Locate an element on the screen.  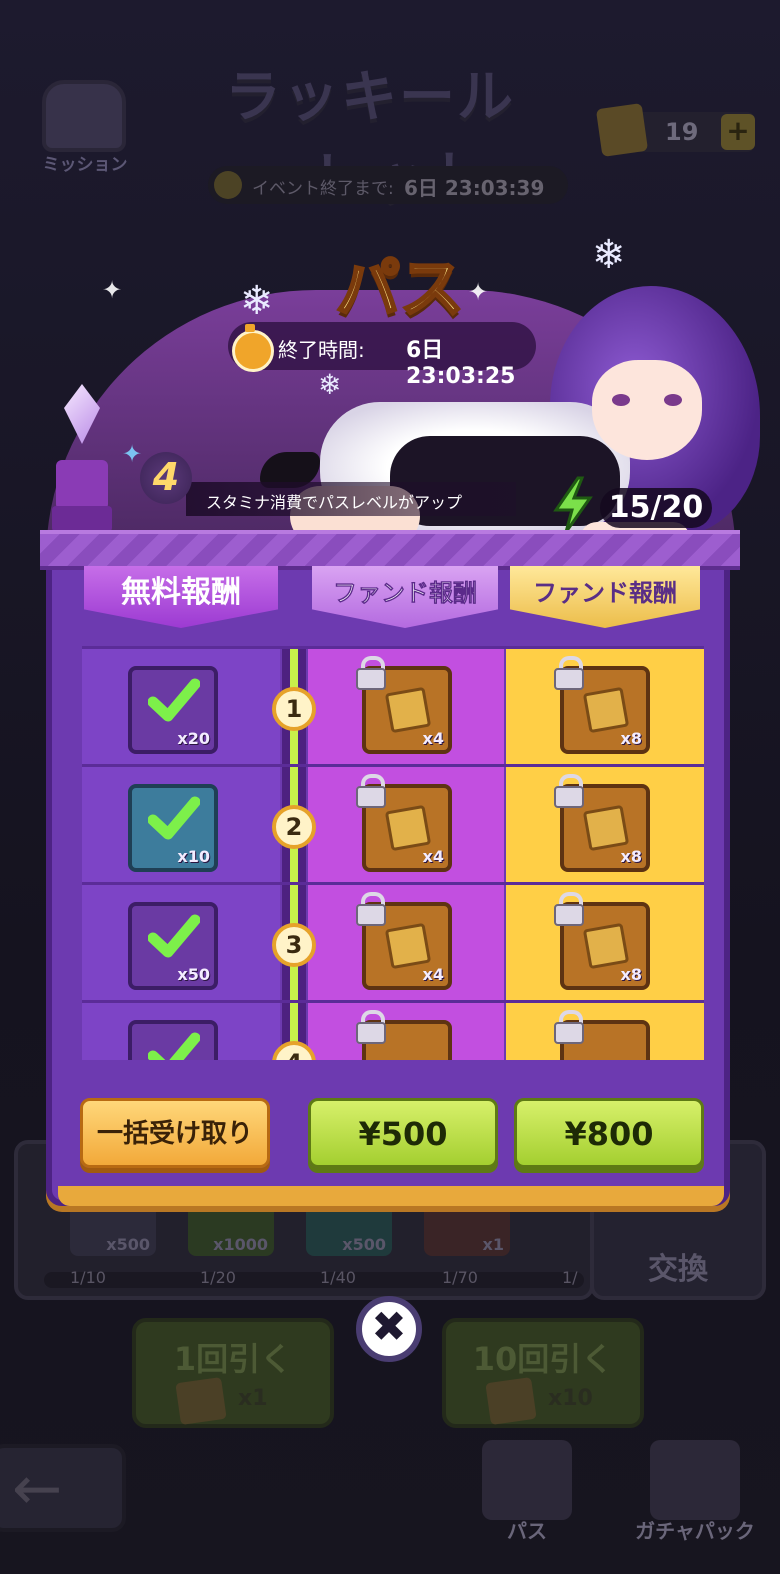
exchange-label: 交換 is located at coordinates (678, 1269).